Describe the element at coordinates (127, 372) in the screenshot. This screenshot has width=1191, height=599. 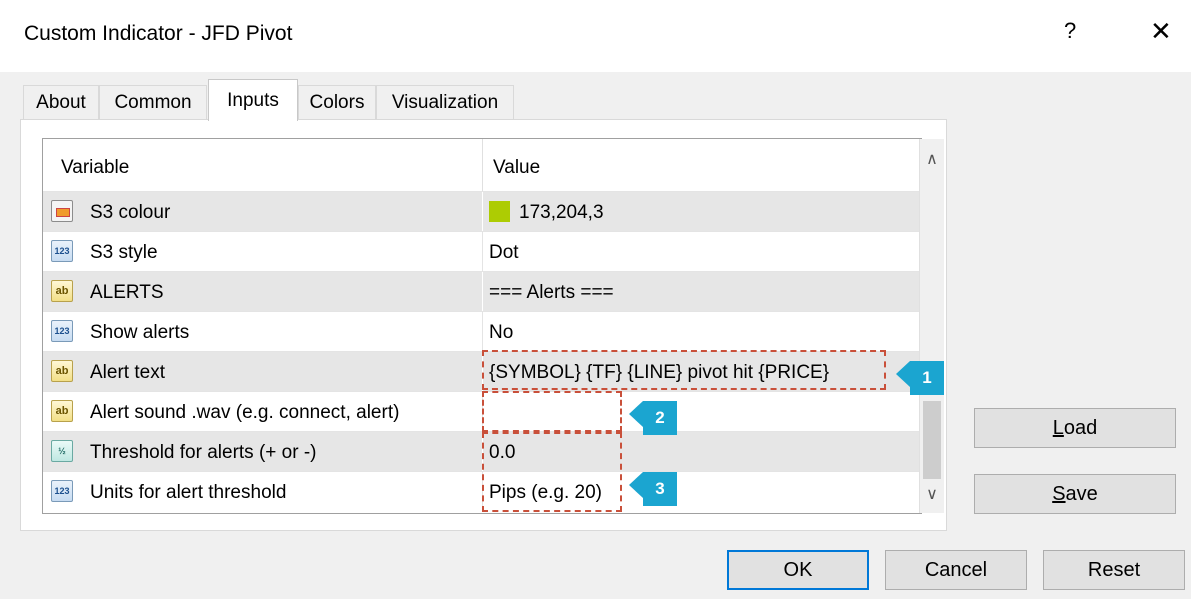
I see `row-variable-name: Alert text` at that location.